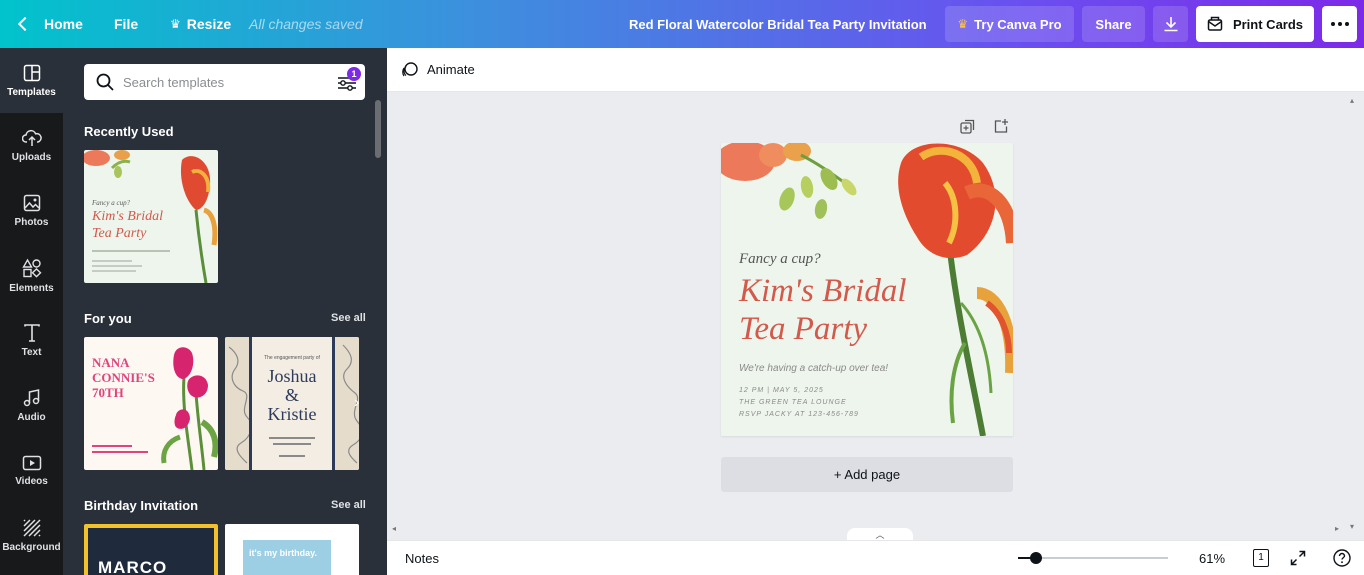  I want to click on search-box: 1, so click(224, 82).